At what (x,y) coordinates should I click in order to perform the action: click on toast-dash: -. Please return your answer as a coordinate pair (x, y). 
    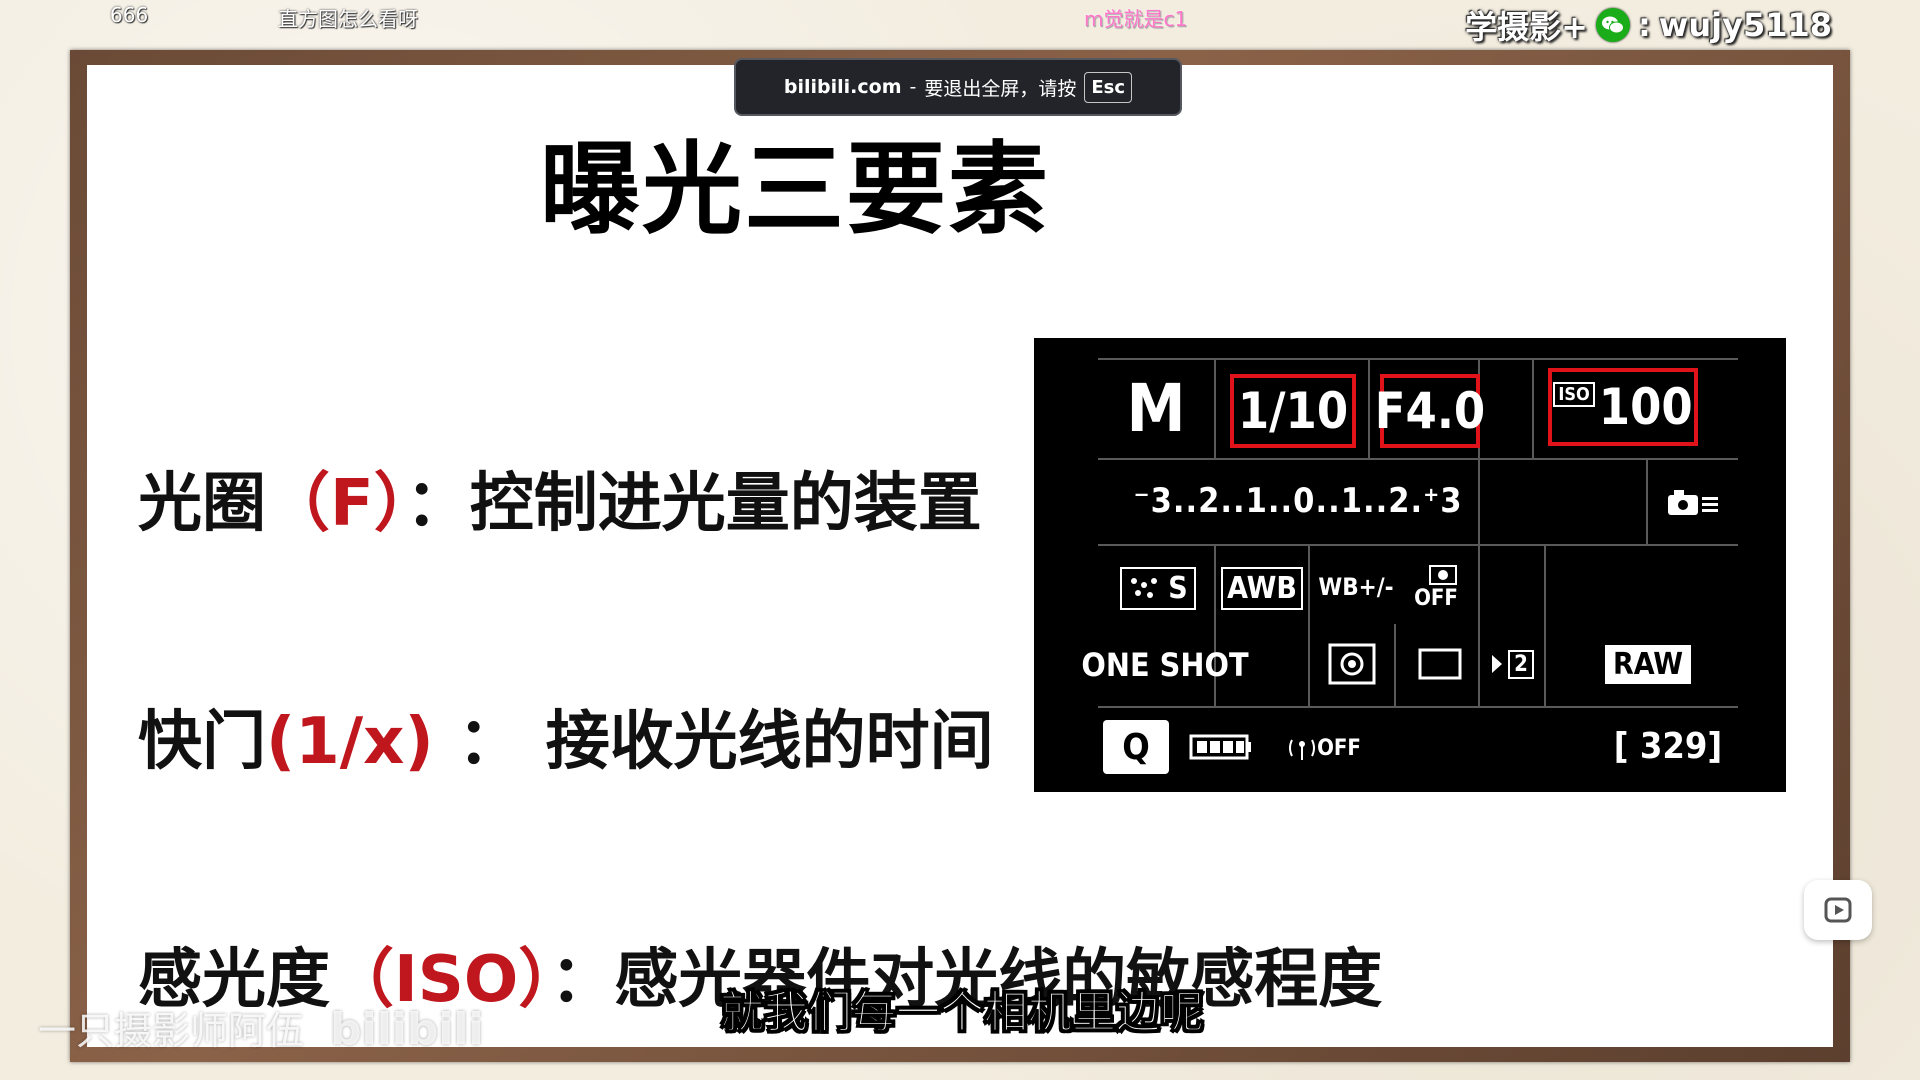
    Looking at the image, I should click on (913, 87).